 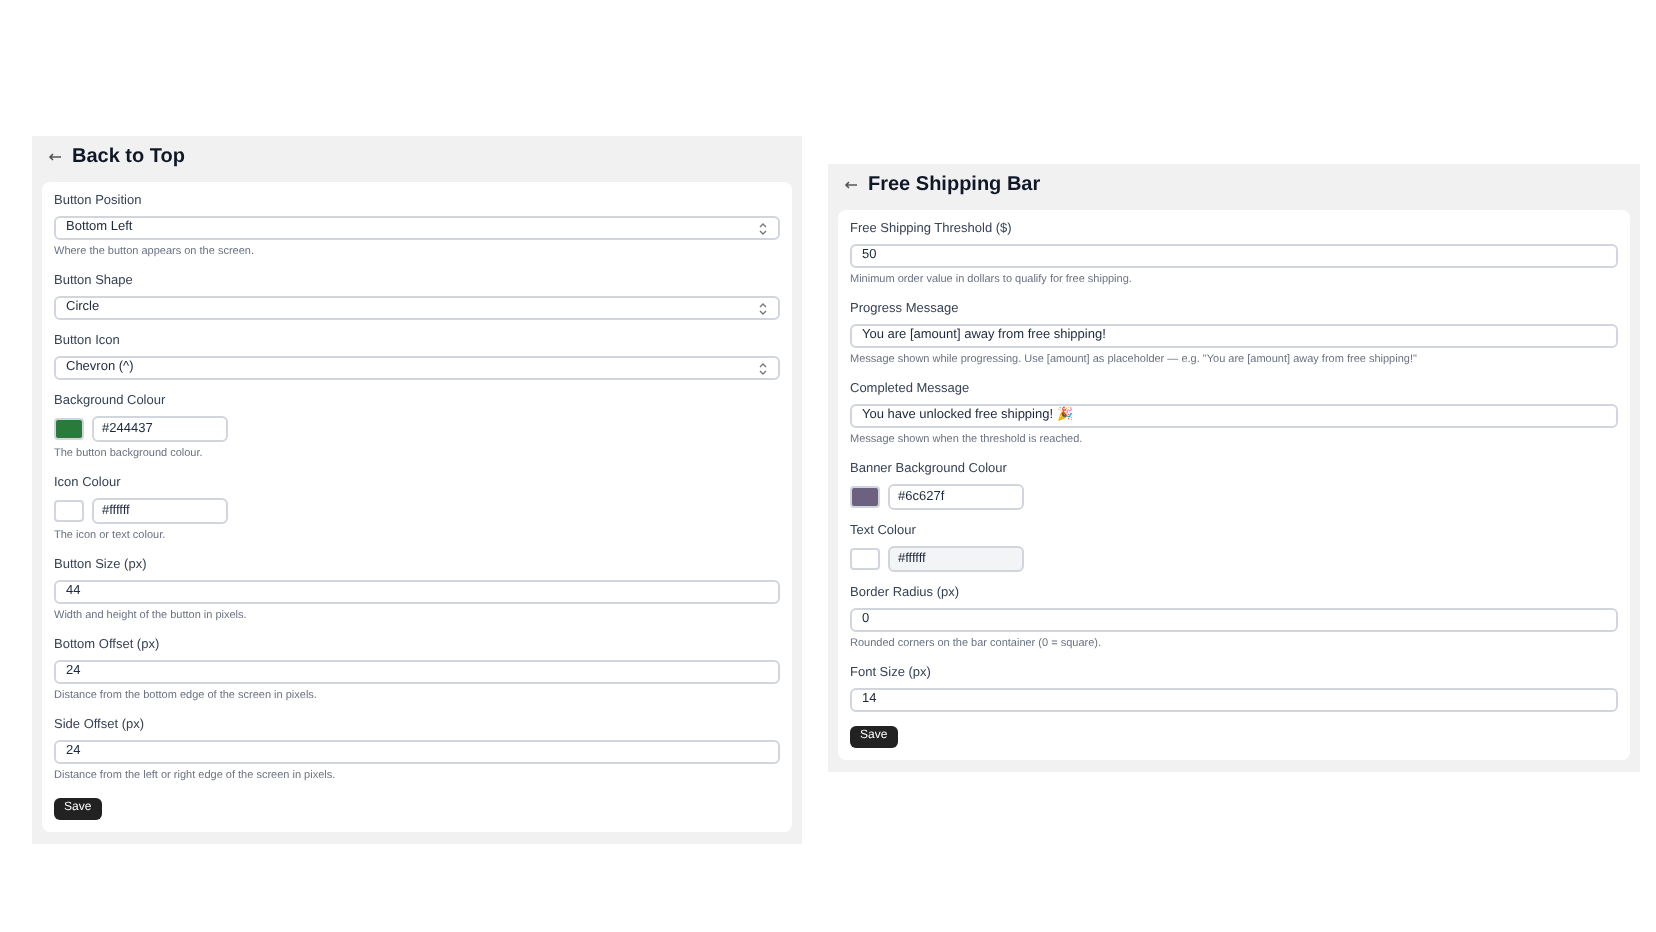 I want to click on panel-title: Back to Top, so click(x=128, y=157).